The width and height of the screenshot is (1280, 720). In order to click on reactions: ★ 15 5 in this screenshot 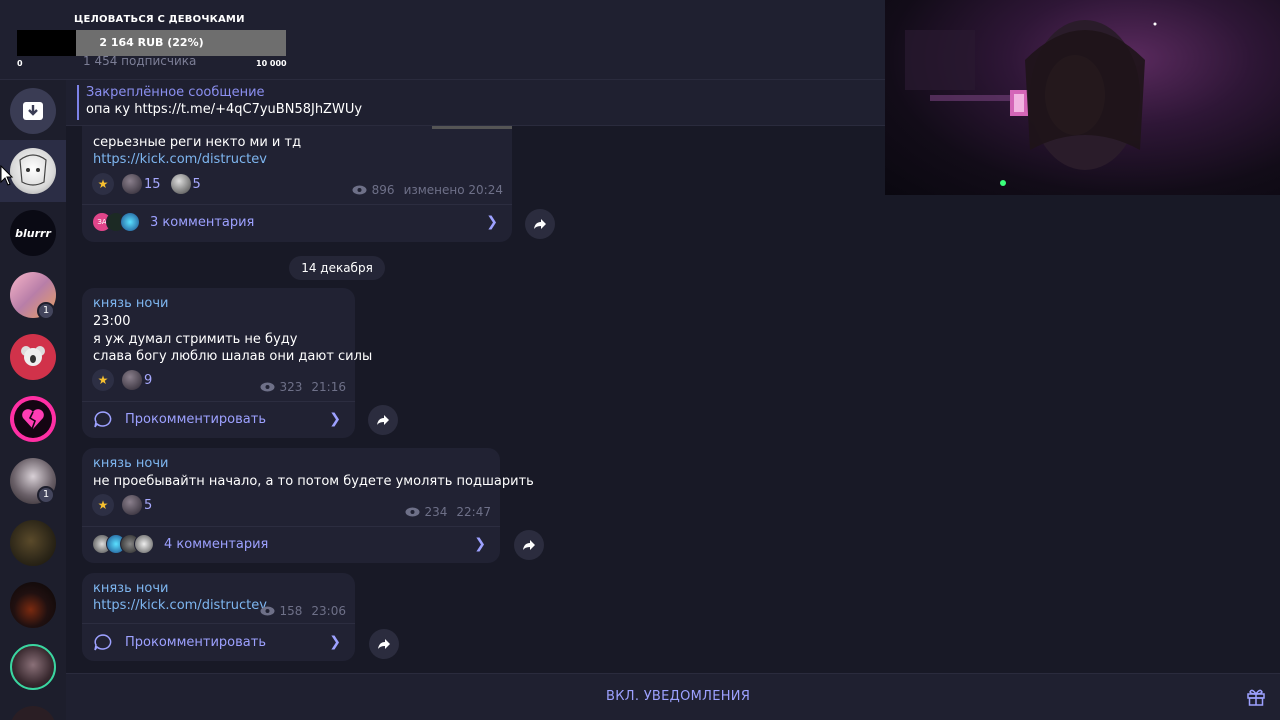, I will do `click(146, 184)`.